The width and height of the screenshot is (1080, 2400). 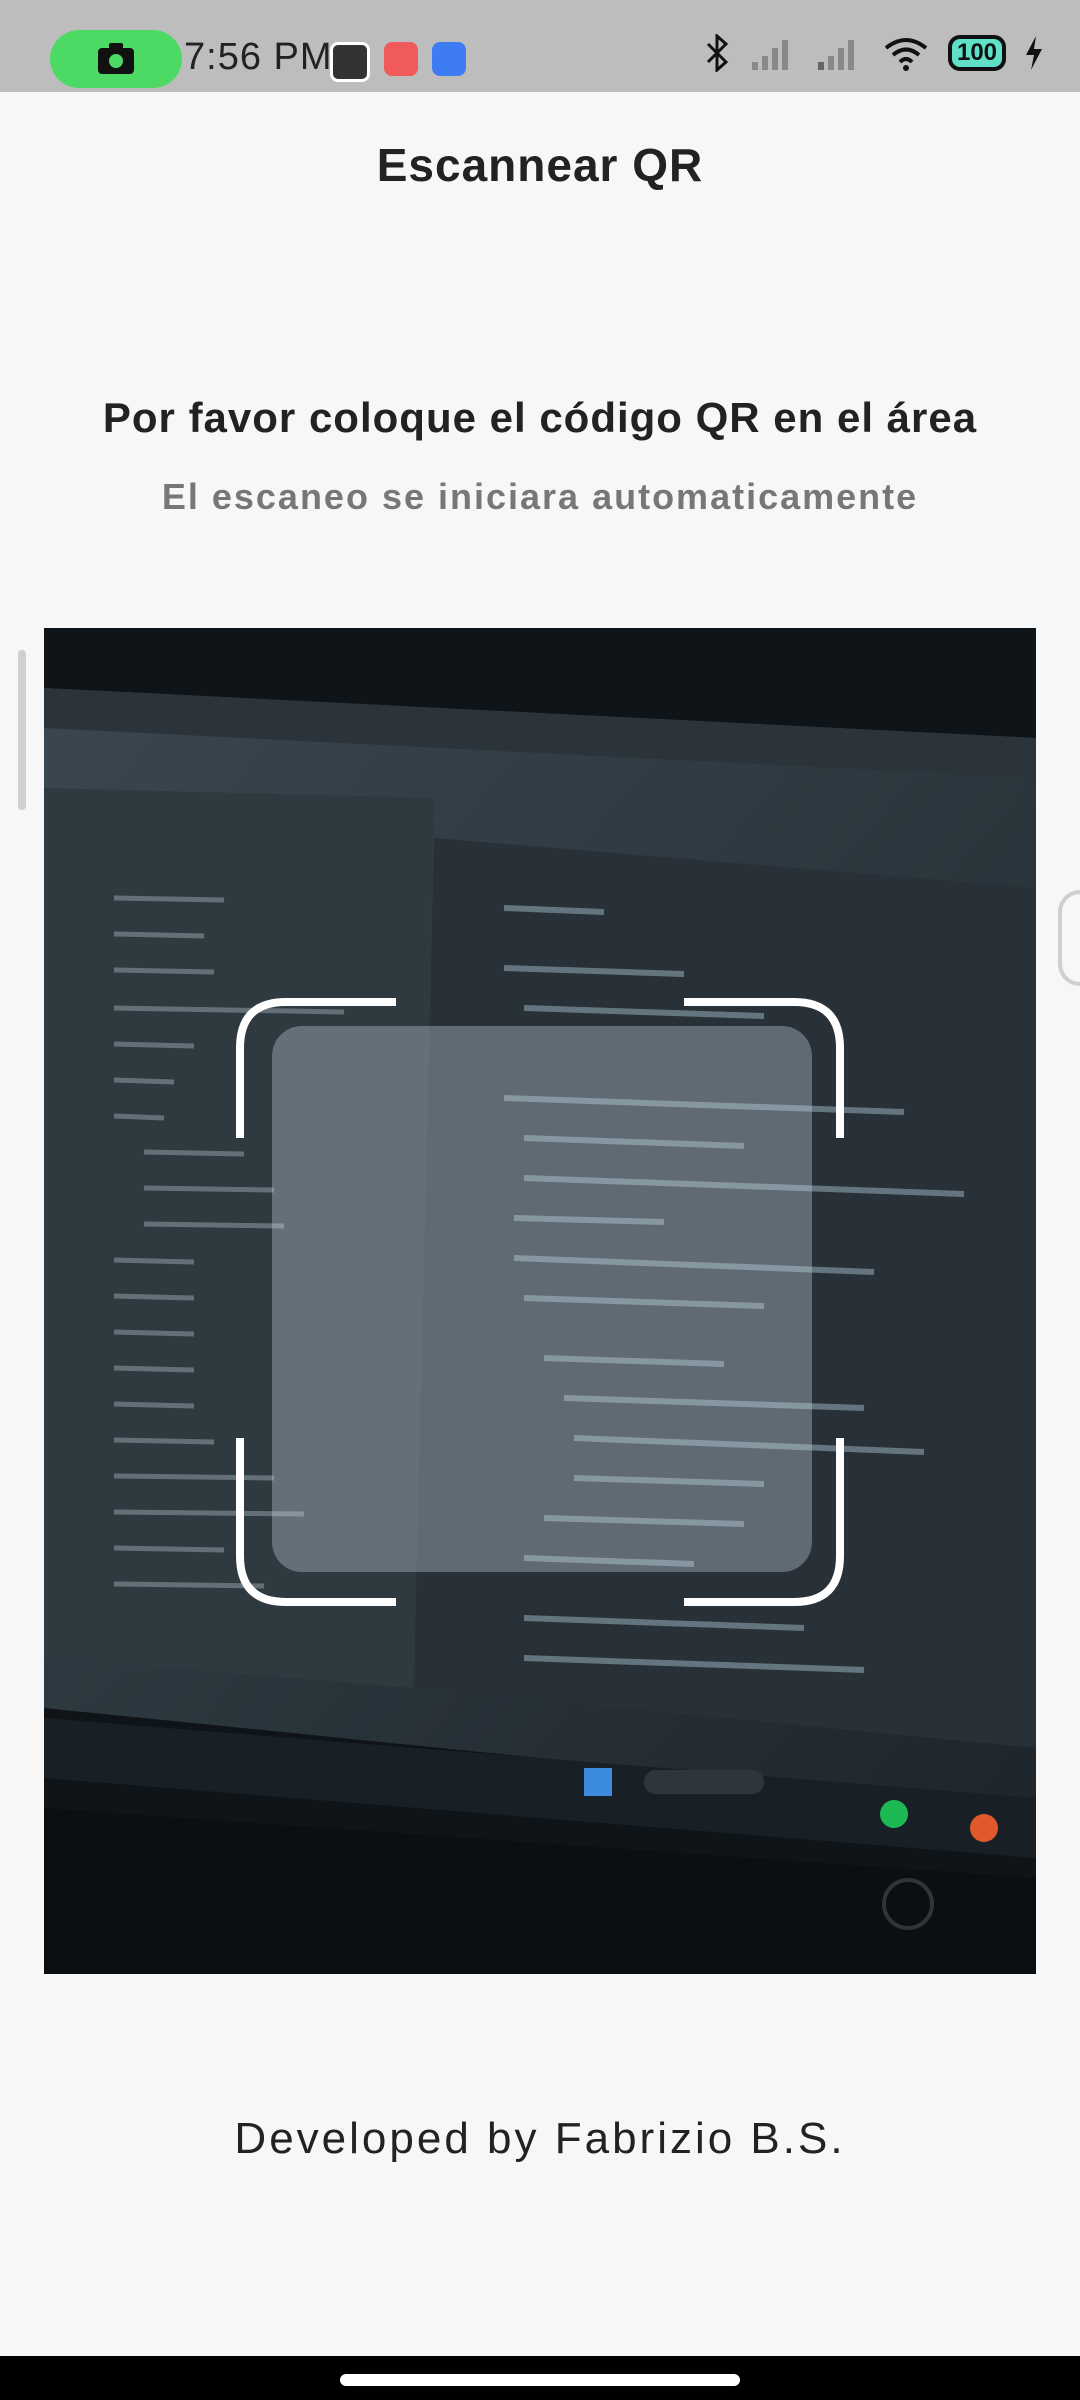 I want to click on instruction-subtitle: El escaneo se iniciara automaticamente, so click(x=540, y=496).